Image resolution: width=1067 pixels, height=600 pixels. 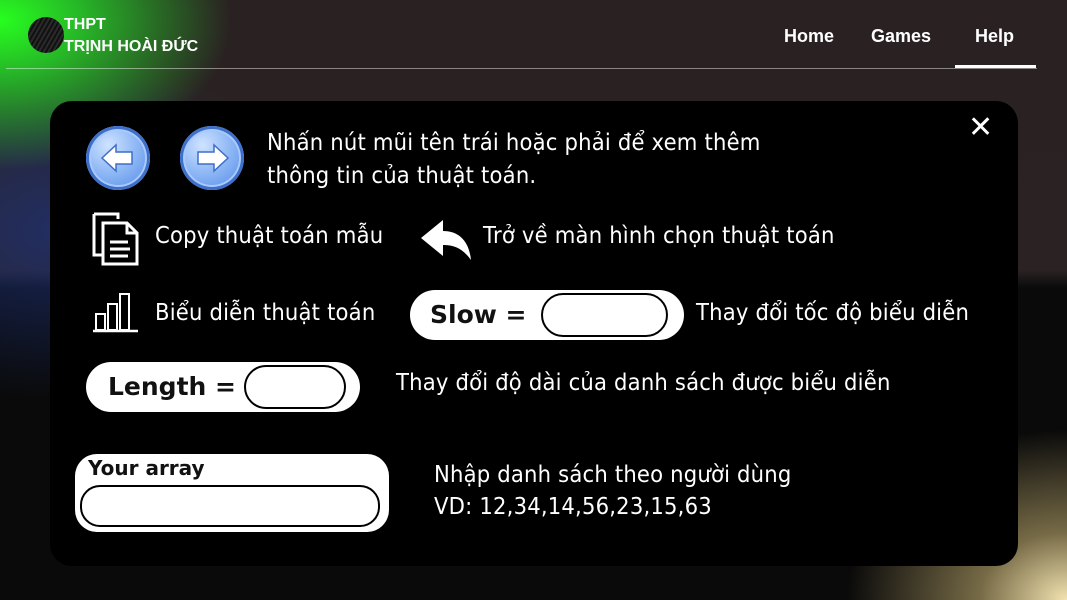 I want to click on brand-line-1: THPT, so click(x=85, y=24).